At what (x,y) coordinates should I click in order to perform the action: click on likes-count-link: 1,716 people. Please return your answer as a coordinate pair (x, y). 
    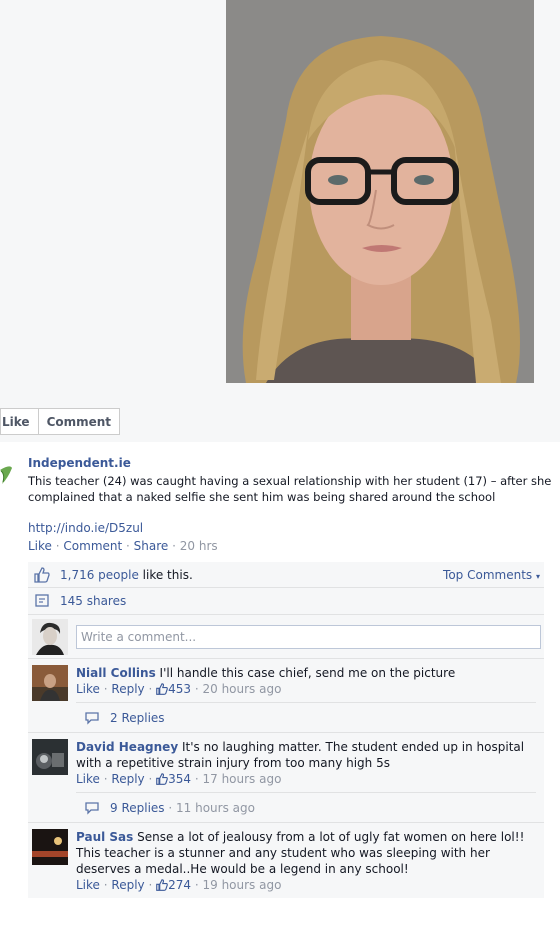
    Looking at the image, I should click on (99, 575).